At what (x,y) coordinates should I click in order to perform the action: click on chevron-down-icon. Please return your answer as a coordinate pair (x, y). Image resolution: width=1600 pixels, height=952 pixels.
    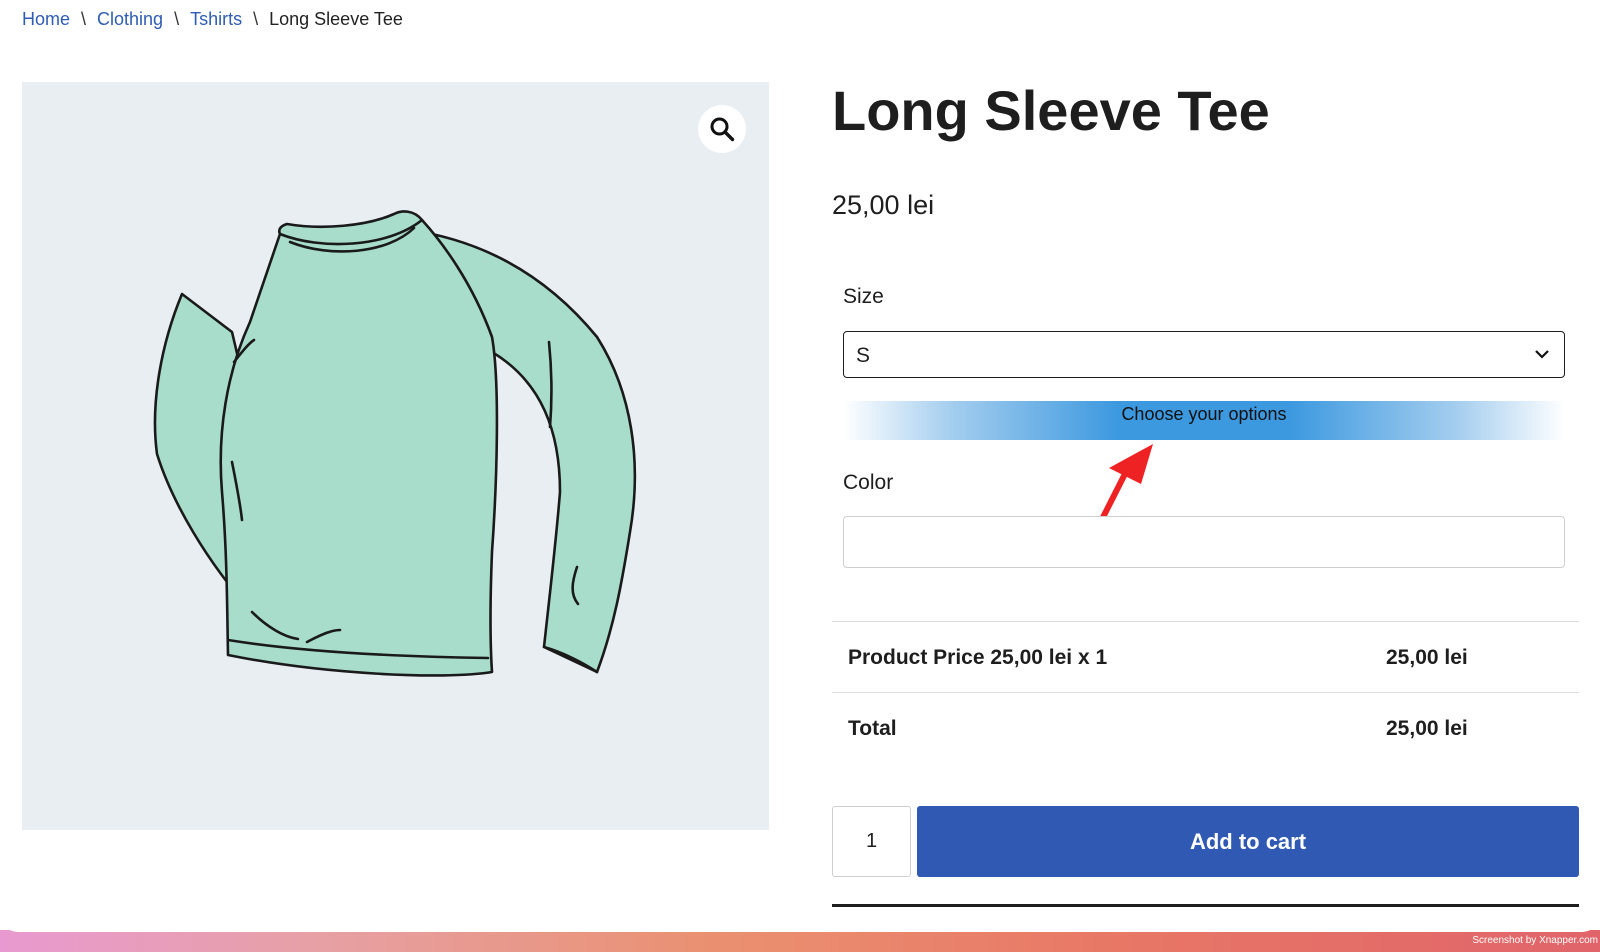
    Looking at the image, I should click on (1542, 354).